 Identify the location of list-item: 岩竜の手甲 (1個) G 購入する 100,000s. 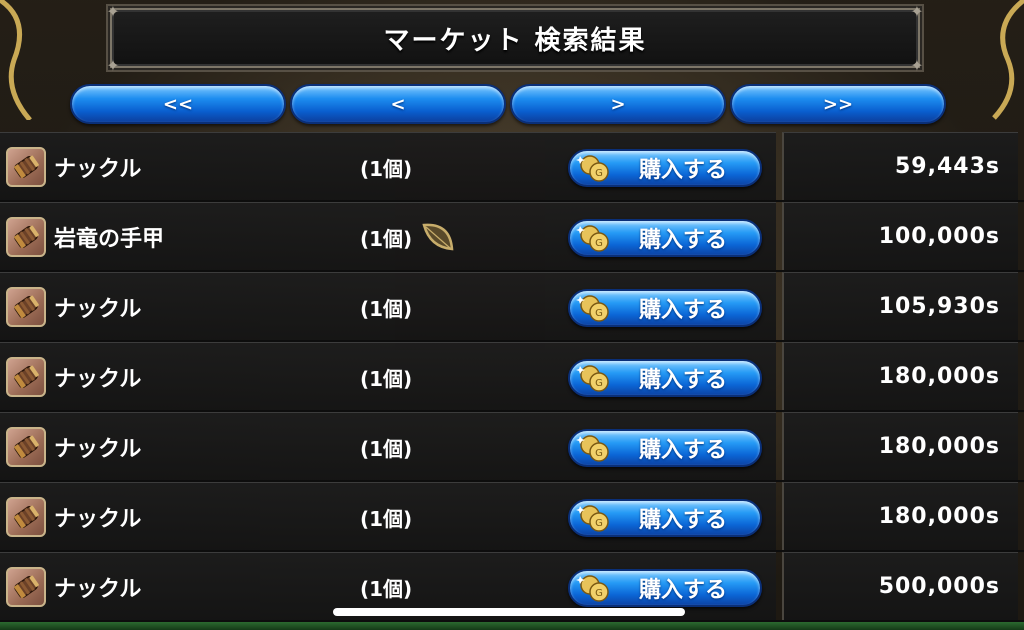
(512, 237).